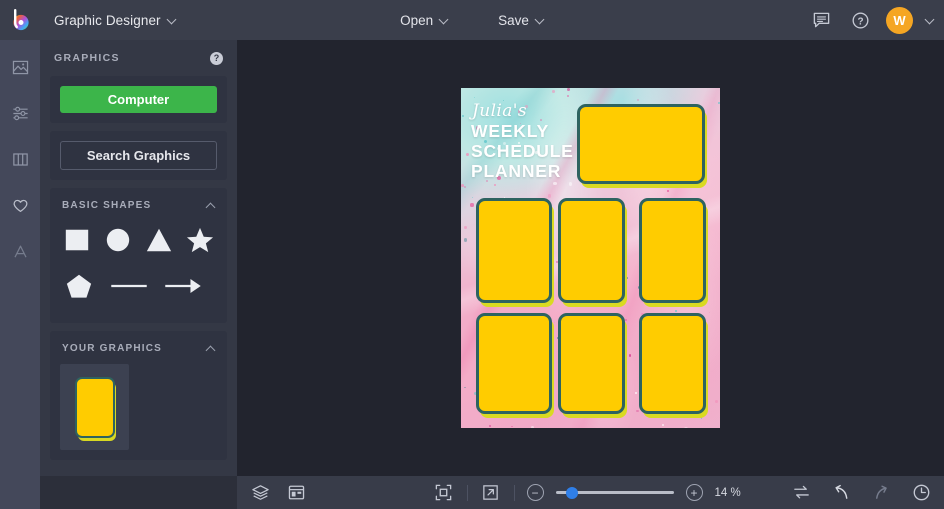  I want to click on question-circle-icon: ?, so click(860, 20).